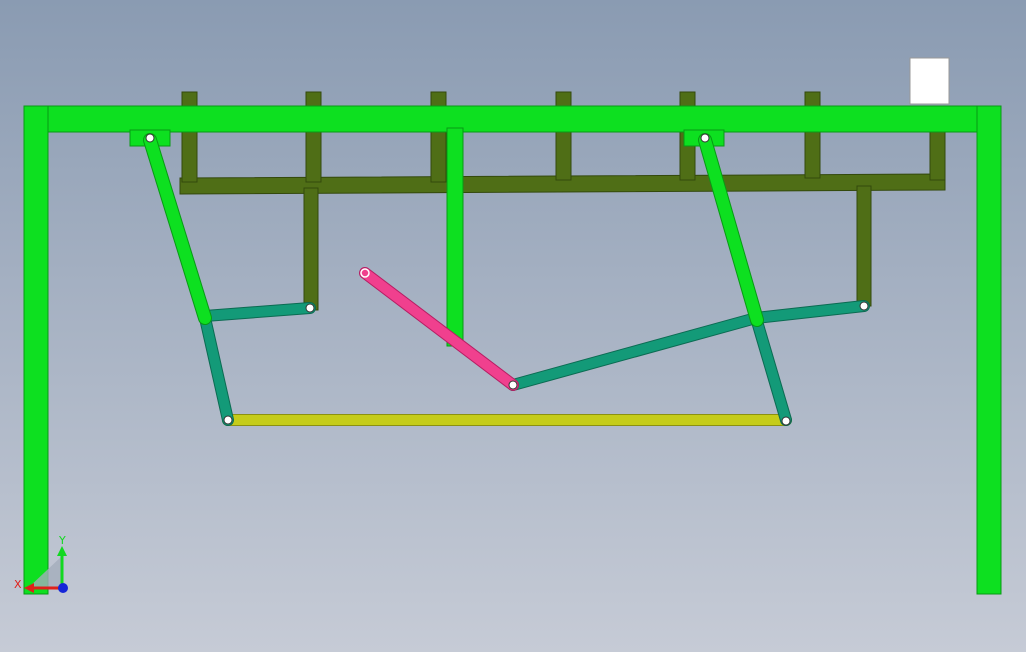  I want to click on frame-left-leg, so click(36, 350).